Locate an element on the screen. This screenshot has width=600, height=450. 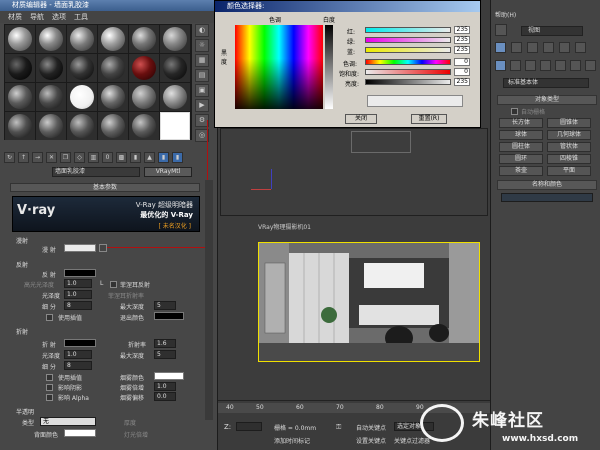
blue-slider is located at coordinates (408, 50).